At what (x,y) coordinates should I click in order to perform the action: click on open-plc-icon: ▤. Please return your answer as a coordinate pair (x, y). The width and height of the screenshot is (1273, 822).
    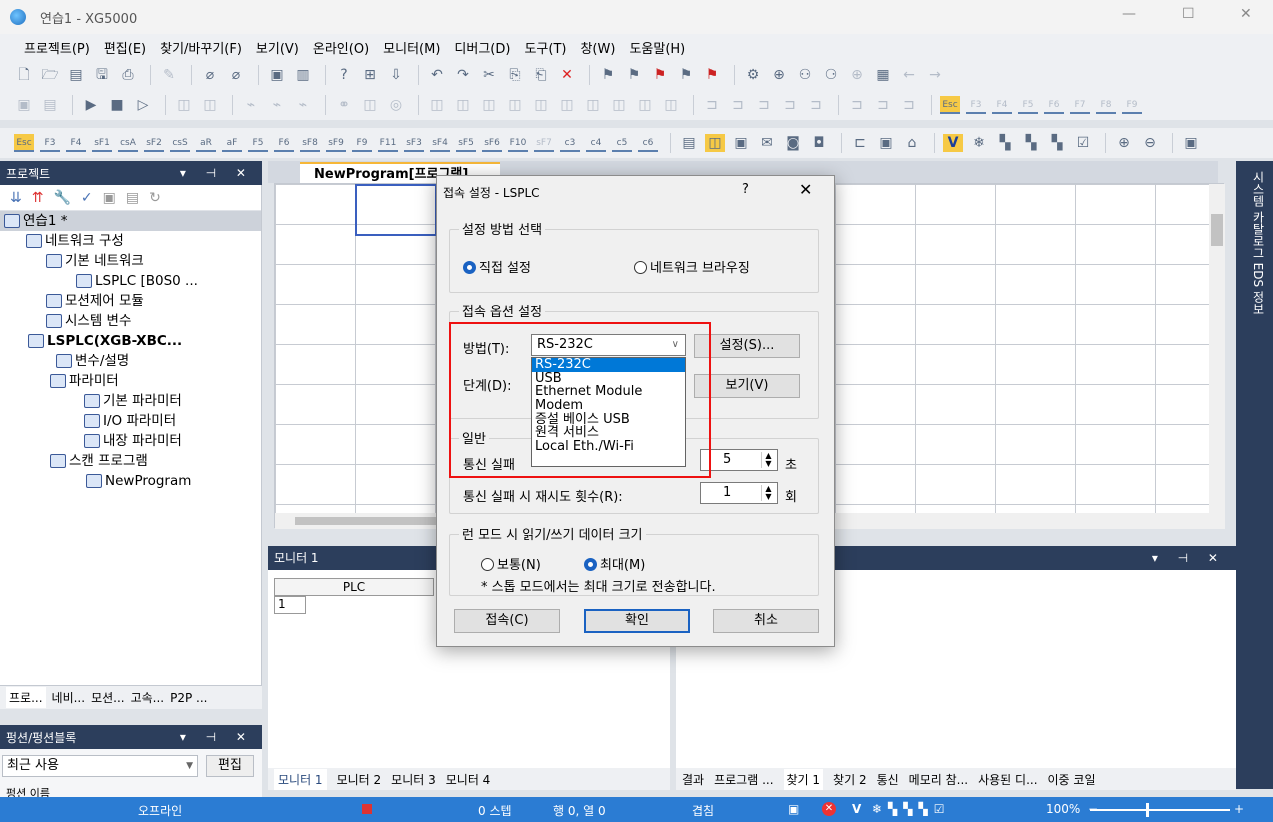
    Looking at the image, I should click on (76, 75).